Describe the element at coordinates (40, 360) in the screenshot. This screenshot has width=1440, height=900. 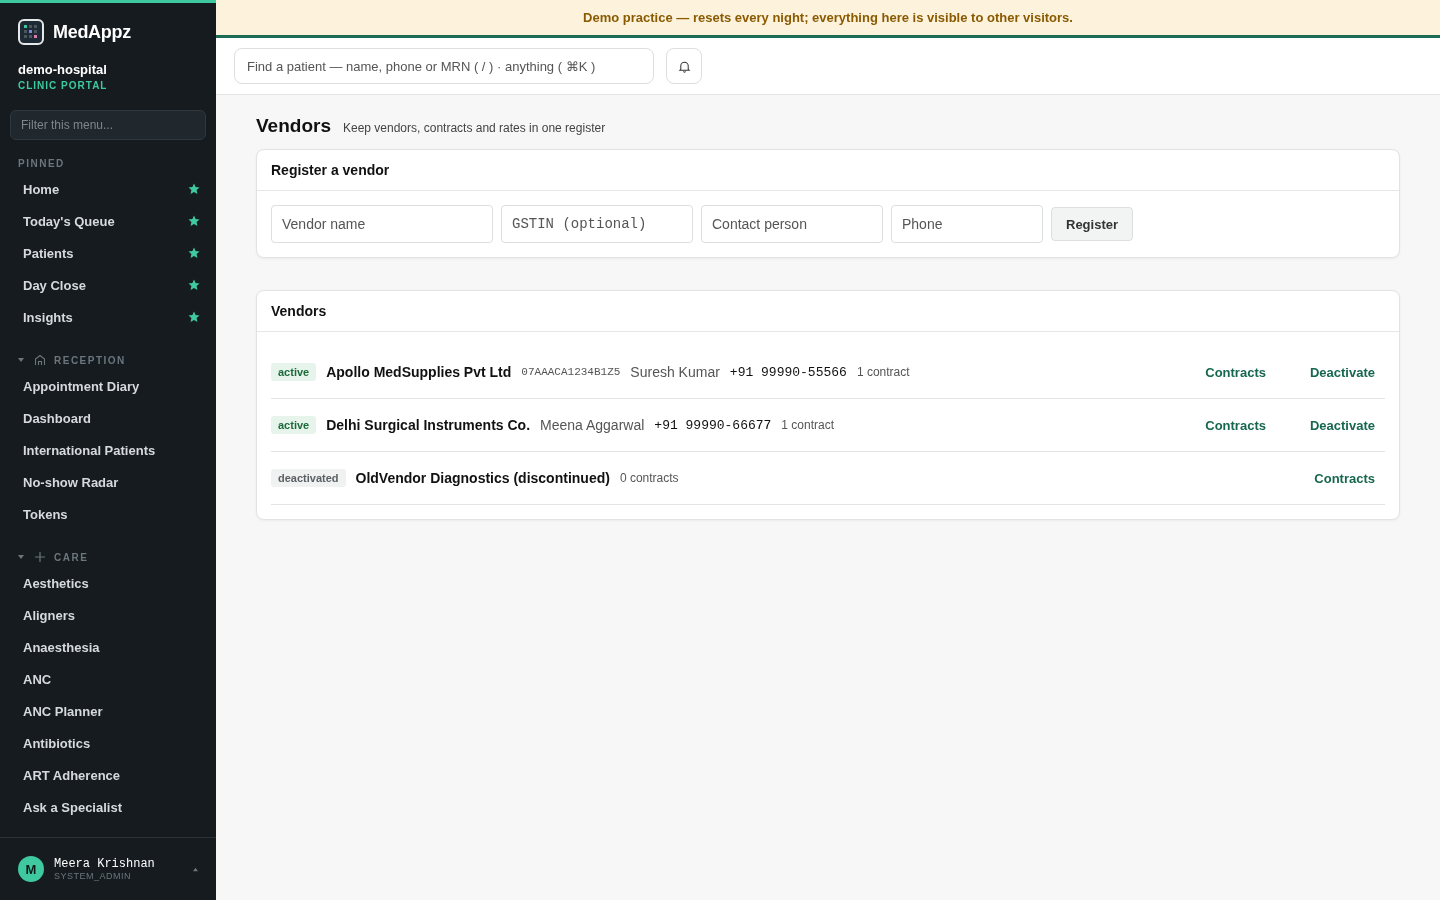
I see `building-icon` at that location.